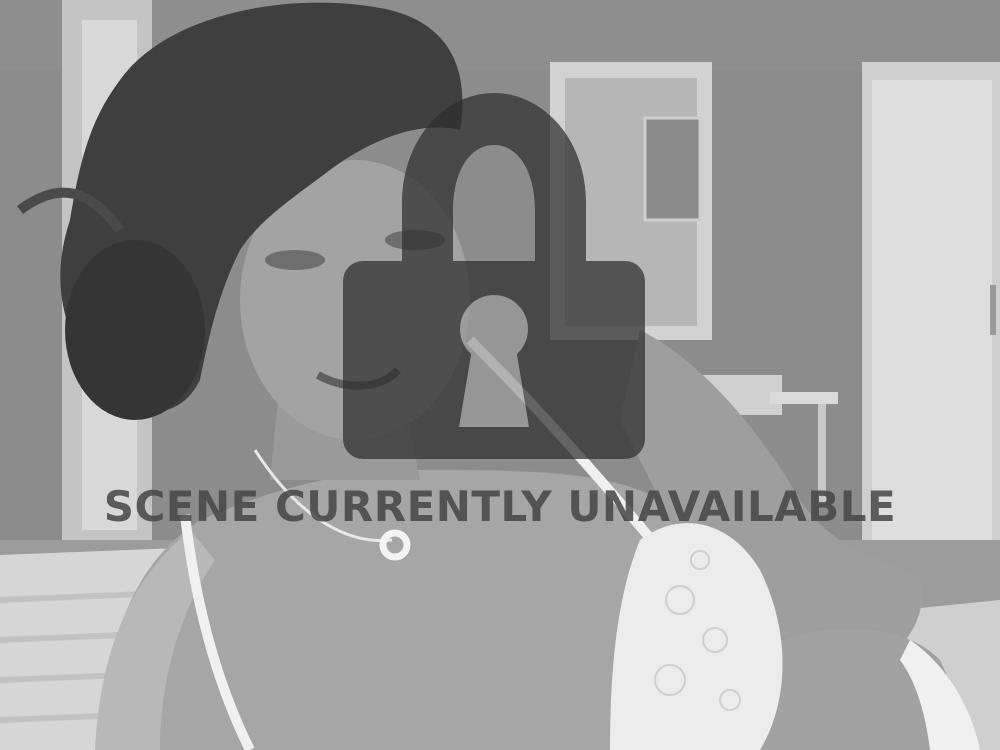 The width and height of the screenshot is (1000, 750). Describe the element at coordinates (295, 260) in the screenshot. I see `character-left-eye` at that location.